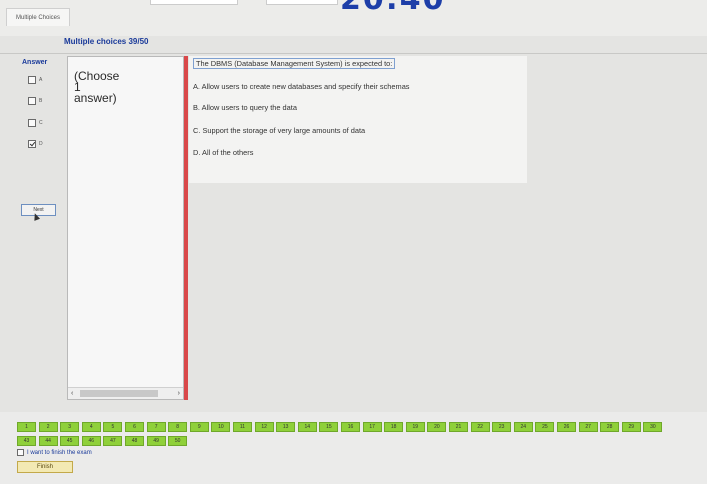 This screenshot has width=707, height=484. What do you see at coordinates (480, 427) in the screenshot?
I see `question-number-button: 22` at bounding box center [480, 427].